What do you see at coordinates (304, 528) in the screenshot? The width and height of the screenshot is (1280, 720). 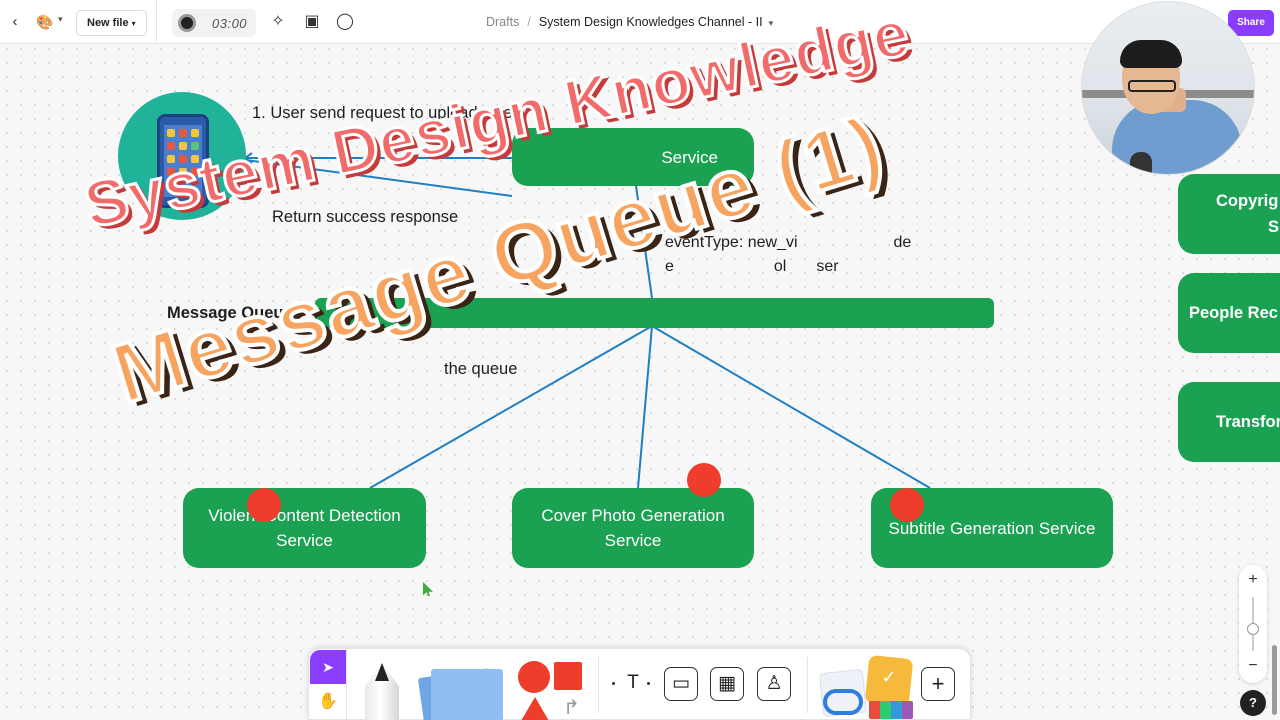 I see `violent-content-detection-node: Violent Content Detection Service` at bounding box center [304, 528].